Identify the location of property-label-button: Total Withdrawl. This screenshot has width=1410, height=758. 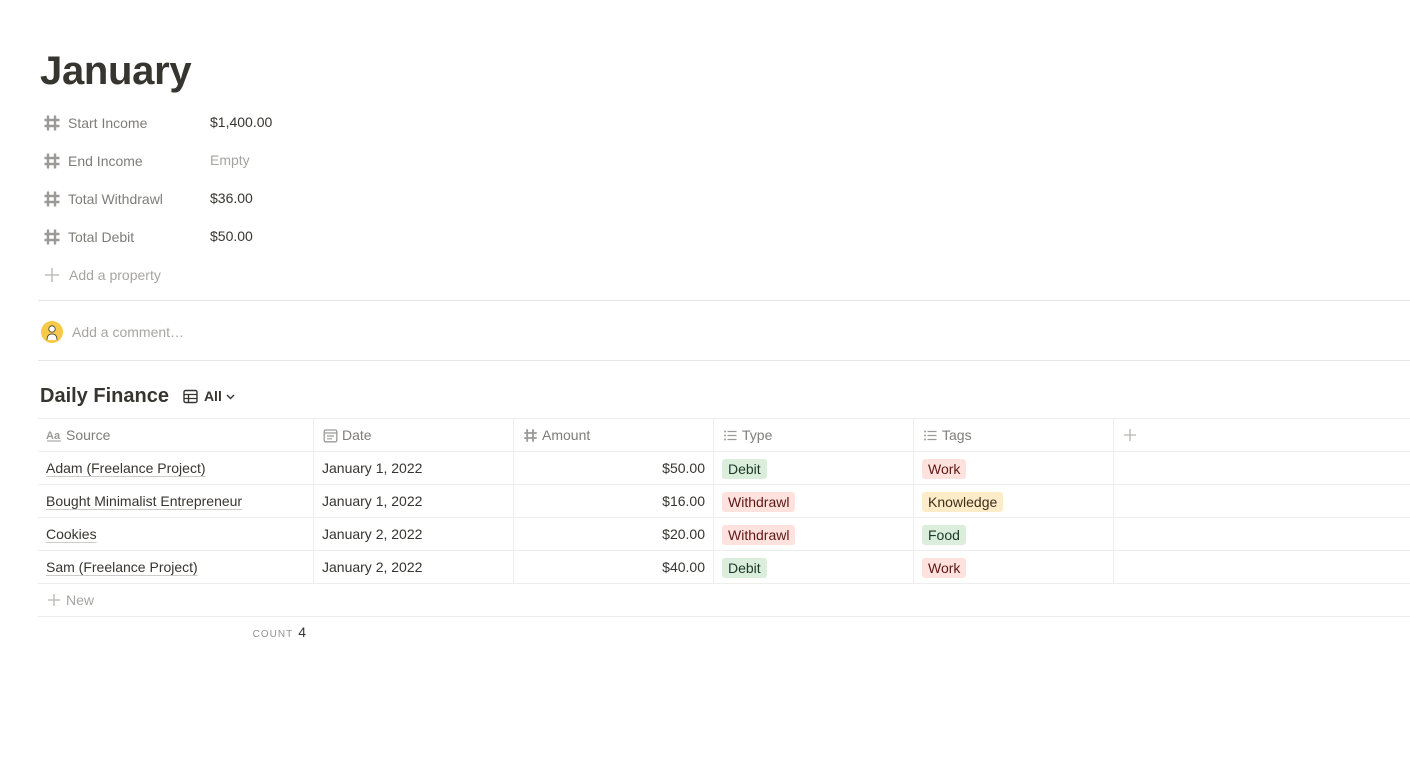
(124, 199).